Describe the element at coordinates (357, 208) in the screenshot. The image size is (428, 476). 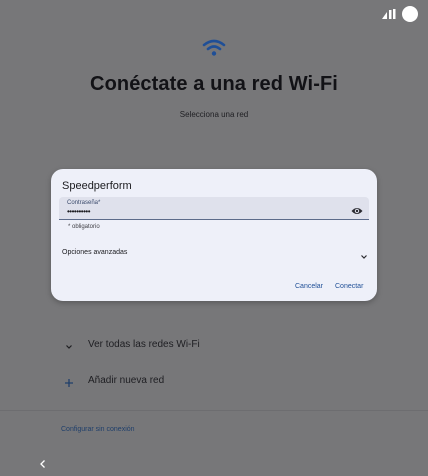
I see `eye-icon` at that location.